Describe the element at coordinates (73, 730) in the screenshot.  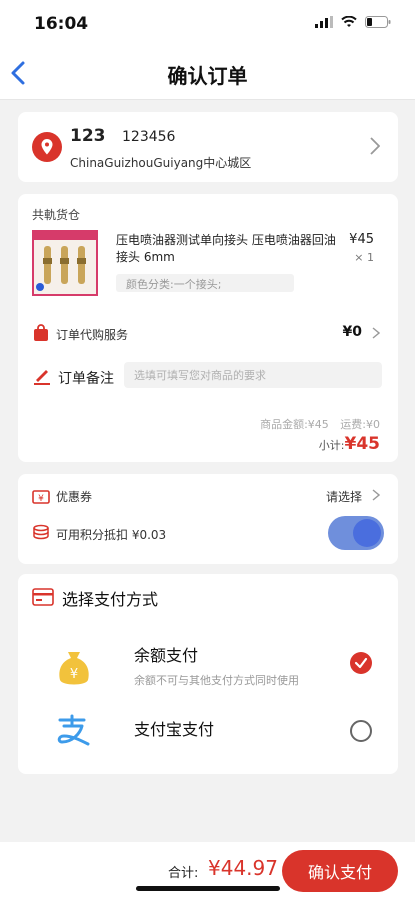
I see `alipay-icon` at that location.